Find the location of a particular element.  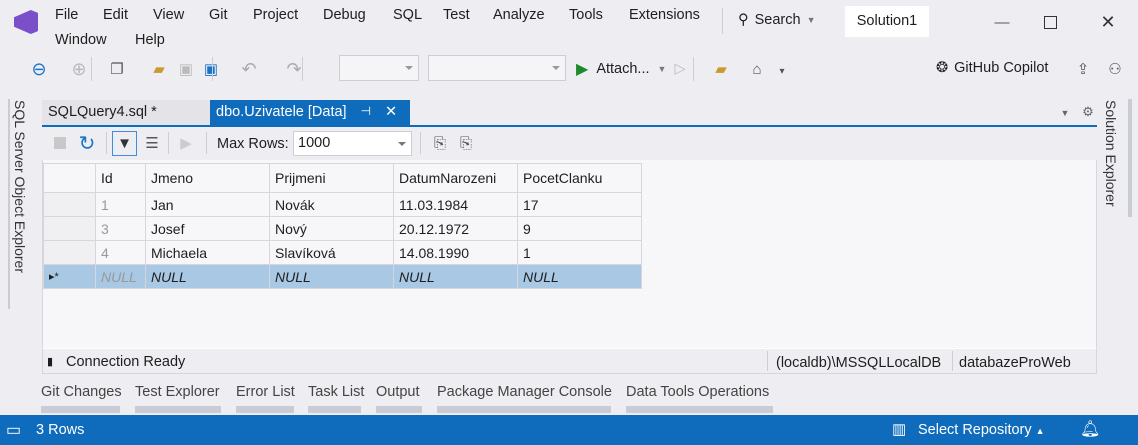

maximize-button is located at coordinates (1050, 22).